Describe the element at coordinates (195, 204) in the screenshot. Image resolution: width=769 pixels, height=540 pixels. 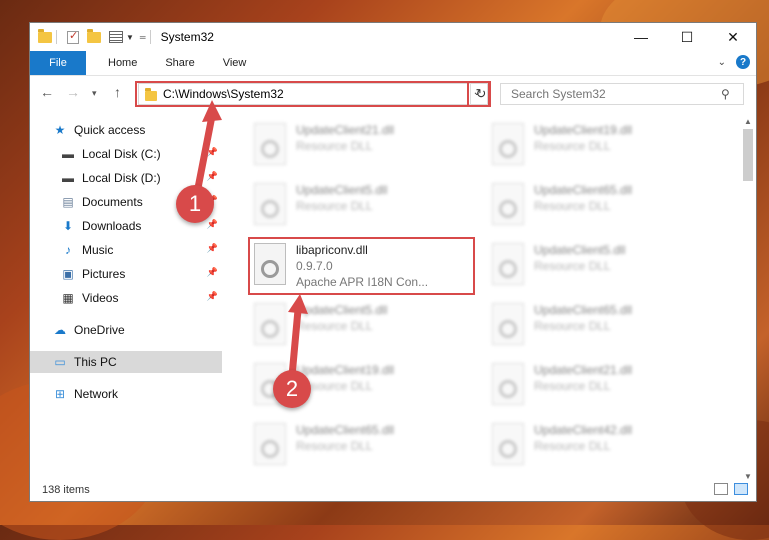
I see `step-callout-1: 1` at that location.